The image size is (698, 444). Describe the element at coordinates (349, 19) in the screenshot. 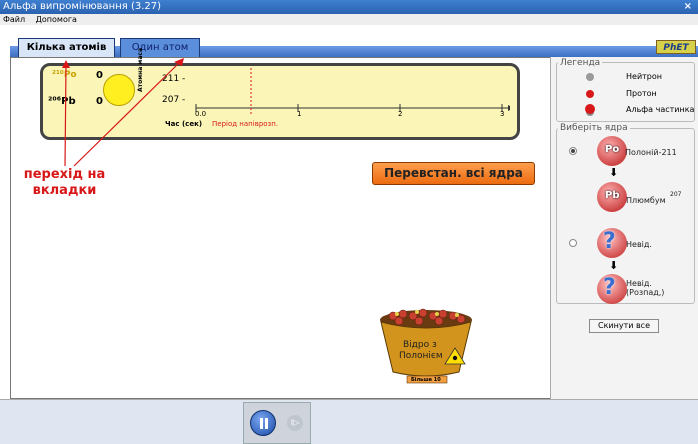

I see `menu-bar: Файл Допомога` at that location.